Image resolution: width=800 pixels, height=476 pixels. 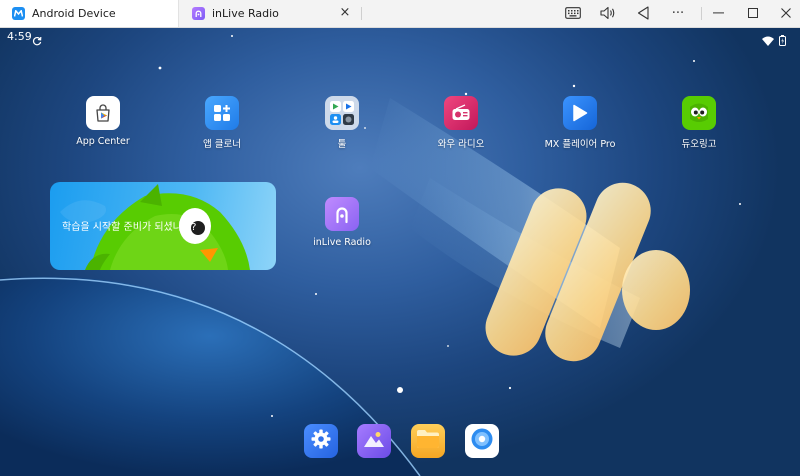 What do you see at coordinates (361, 13) in the screenshot?
I see `tab-separator` at bounding box center [361, 13].